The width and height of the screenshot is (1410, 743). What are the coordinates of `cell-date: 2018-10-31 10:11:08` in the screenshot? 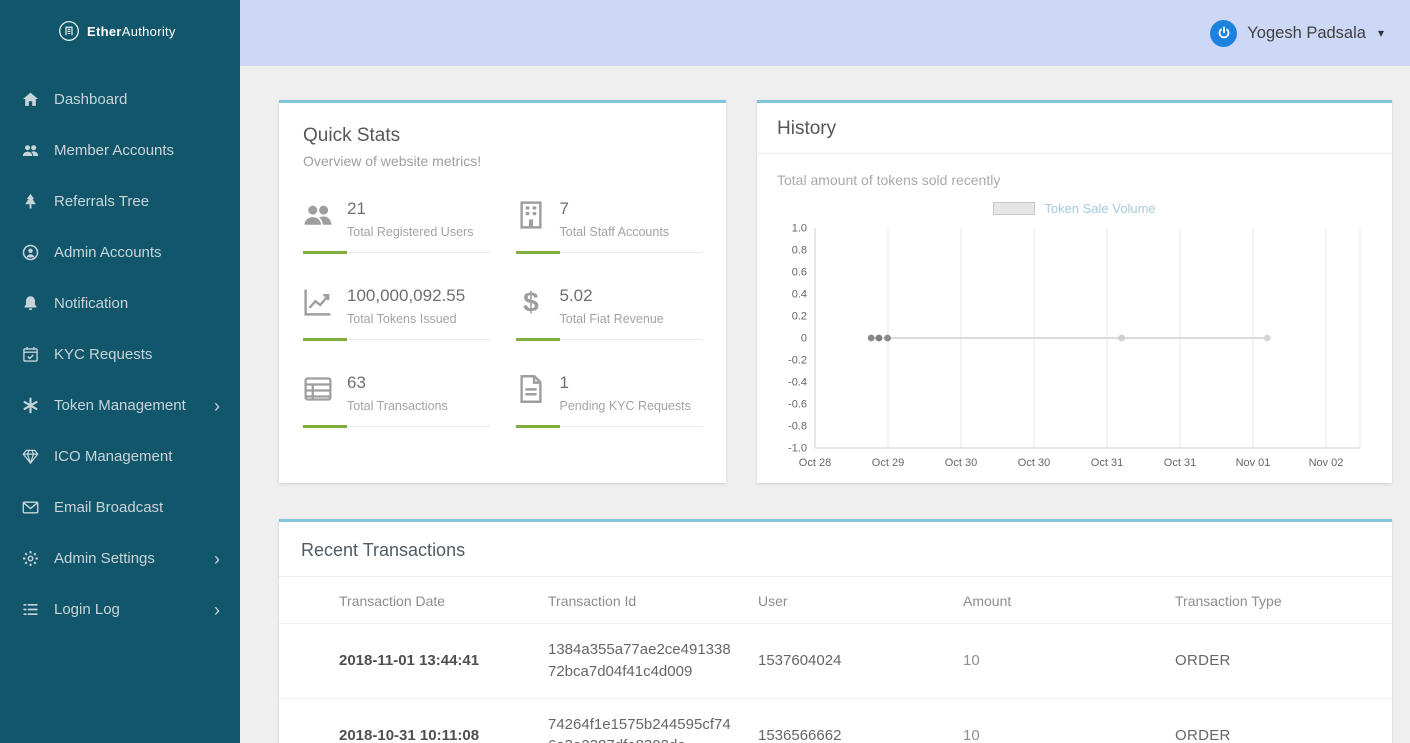 It's located at (413, 720).